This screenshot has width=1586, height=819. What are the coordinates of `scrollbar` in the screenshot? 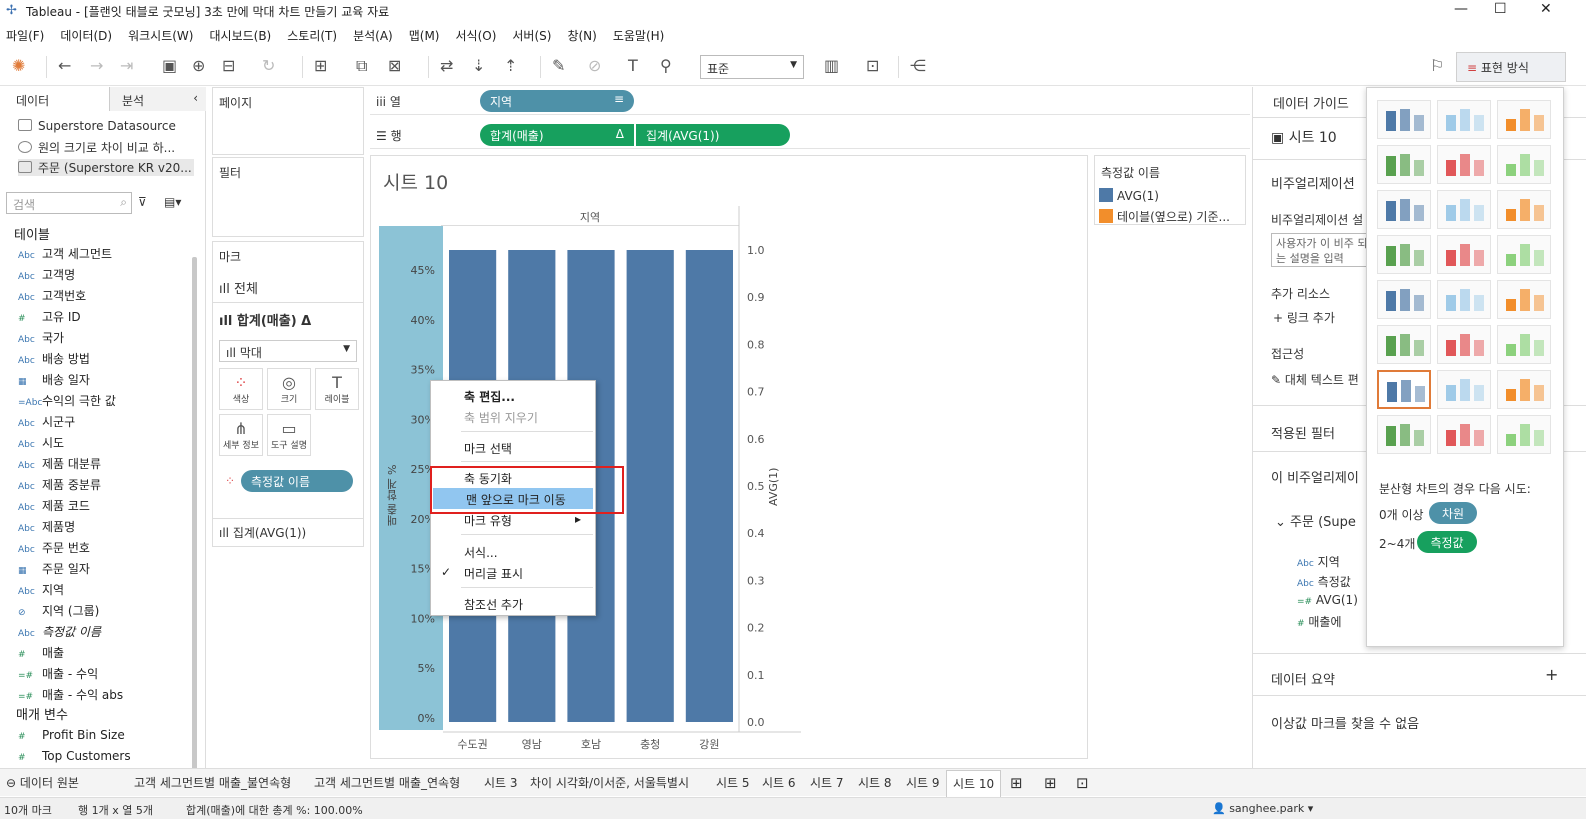 It's located at (194, 517).